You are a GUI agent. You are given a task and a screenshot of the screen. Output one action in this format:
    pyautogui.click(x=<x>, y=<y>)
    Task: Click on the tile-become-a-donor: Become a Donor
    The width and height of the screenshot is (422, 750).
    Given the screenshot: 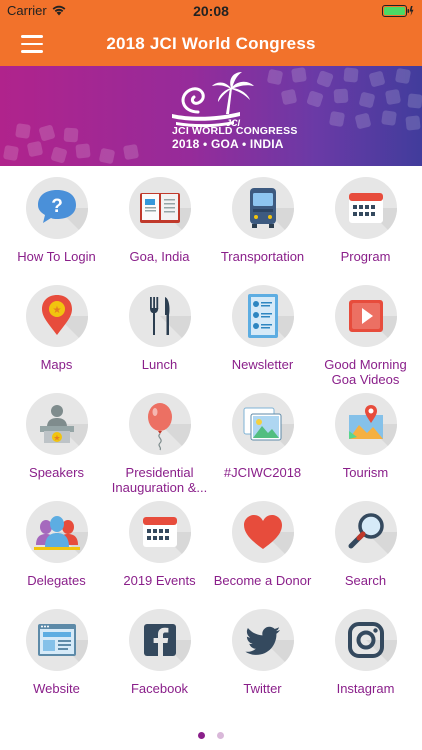 What is the action you would take?
    pyautogui.click(x=262, y=544)
    